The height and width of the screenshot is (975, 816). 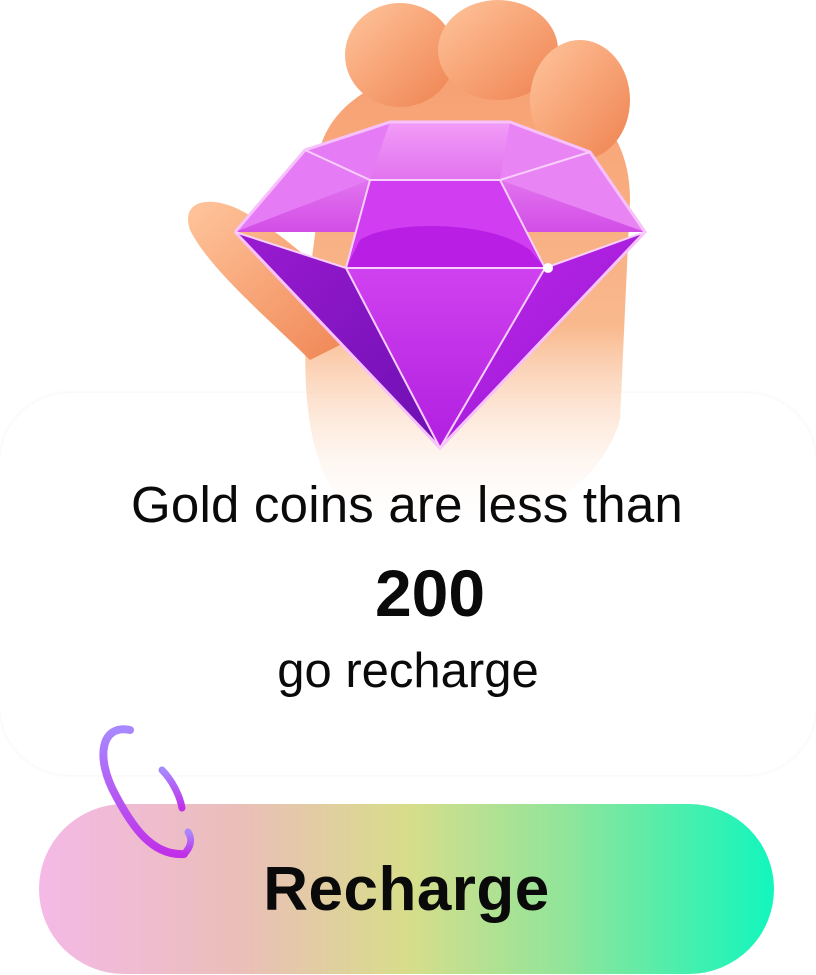 I want to click on swirl-icon, so click(x=147, y=791).